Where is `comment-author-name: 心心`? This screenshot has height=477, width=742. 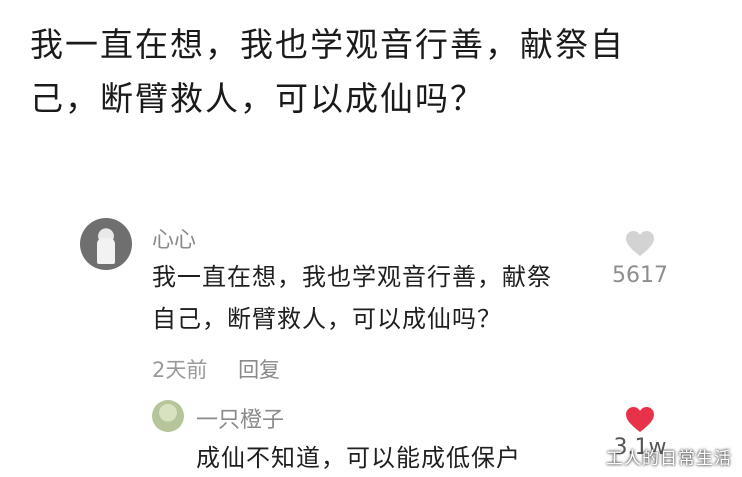
comment-author-name: 心心 is located at coordinates (174, 238).